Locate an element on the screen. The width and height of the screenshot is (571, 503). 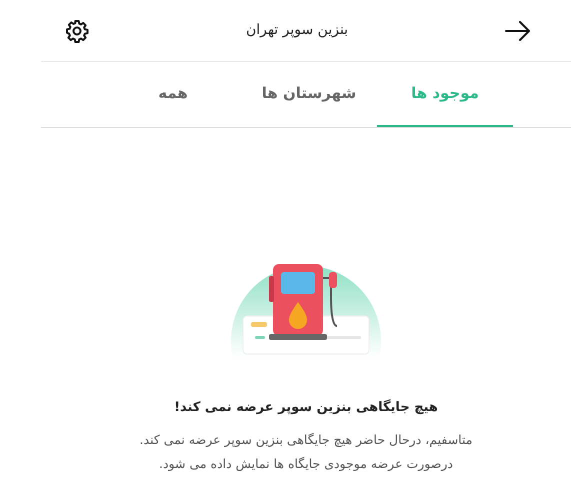
empty-state-message: متاسفیم، درحال حاضر هیچ جایگاهی بنزین سوپر عرضه نمی کند. is located at coordinates (306, 439).